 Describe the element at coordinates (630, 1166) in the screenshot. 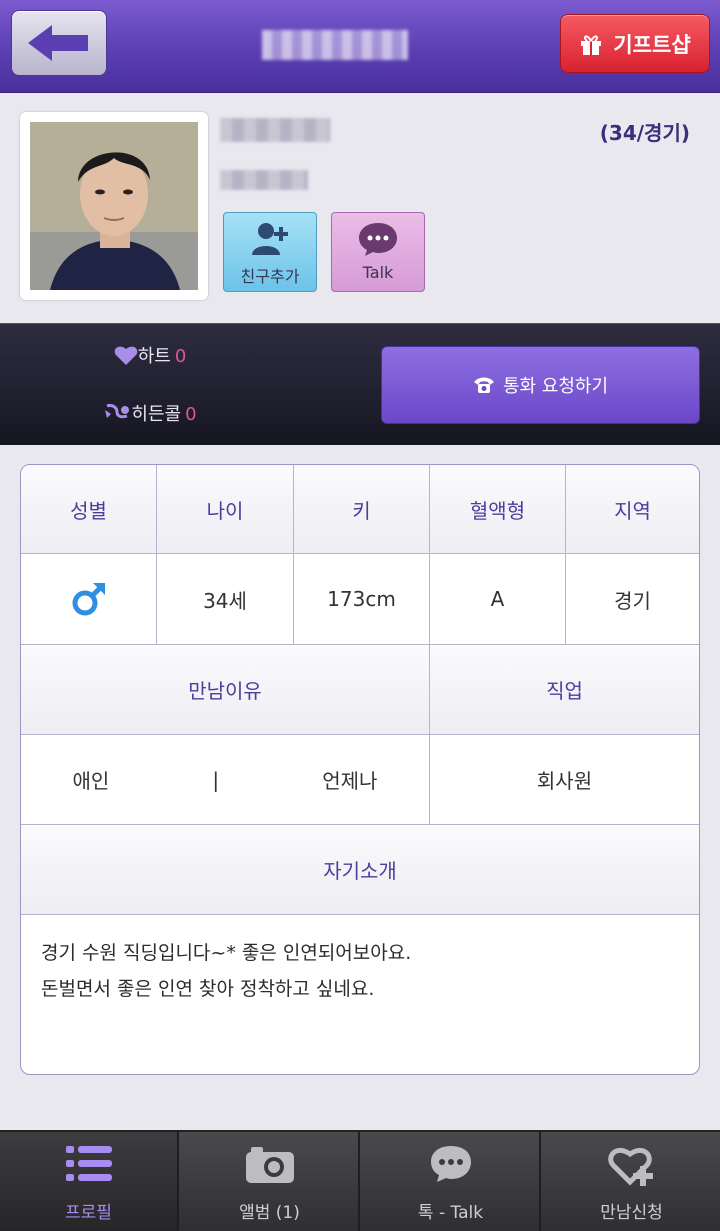

I see `heart-plus-icon` at that location.